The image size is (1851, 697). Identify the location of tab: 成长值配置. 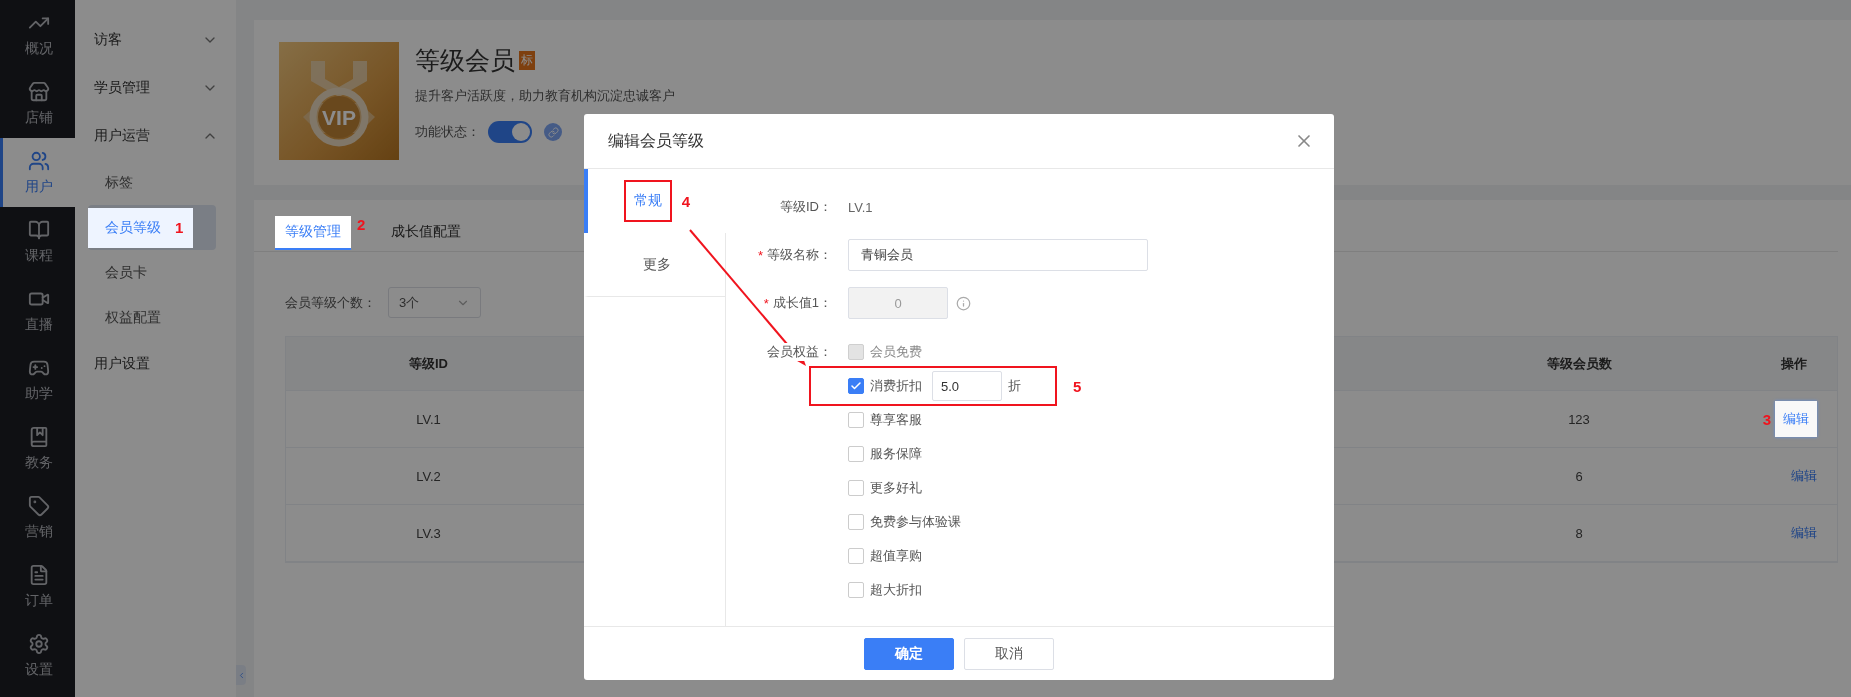
(426, 233).